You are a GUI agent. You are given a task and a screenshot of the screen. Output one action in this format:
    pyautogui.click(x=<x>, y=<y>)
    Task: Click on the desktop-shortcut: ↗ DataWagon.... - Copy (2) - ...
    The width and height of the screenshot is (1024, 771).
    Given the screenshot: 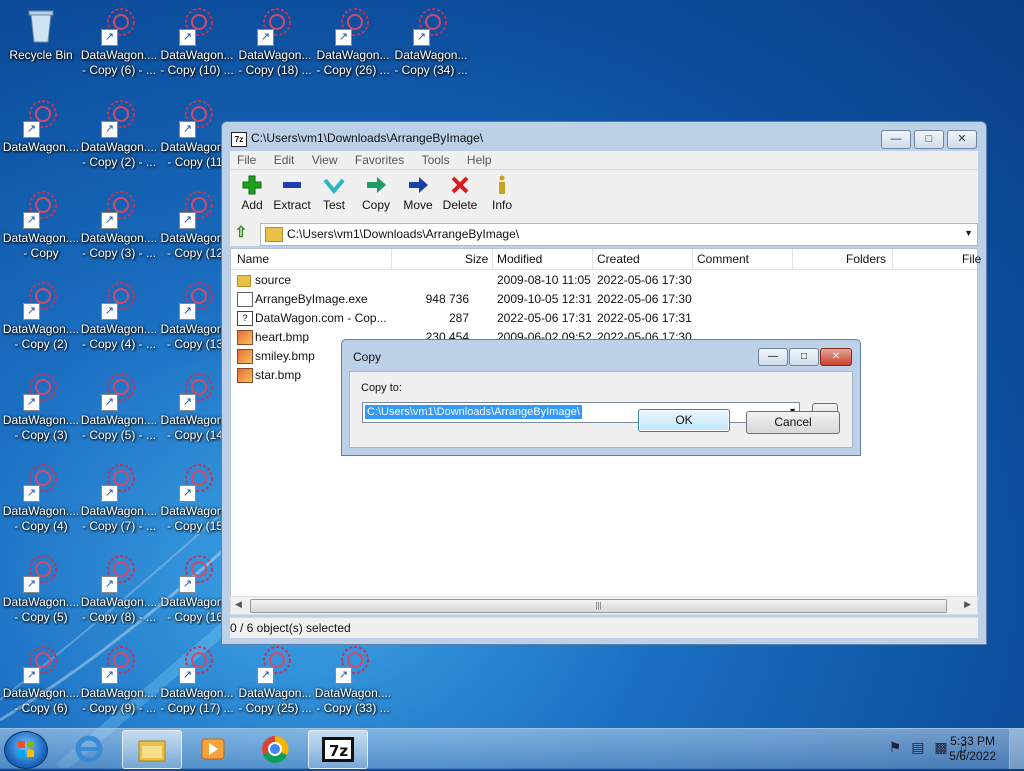 What is the action you would take?
    pyautogui.click(x=119, y=136)
    